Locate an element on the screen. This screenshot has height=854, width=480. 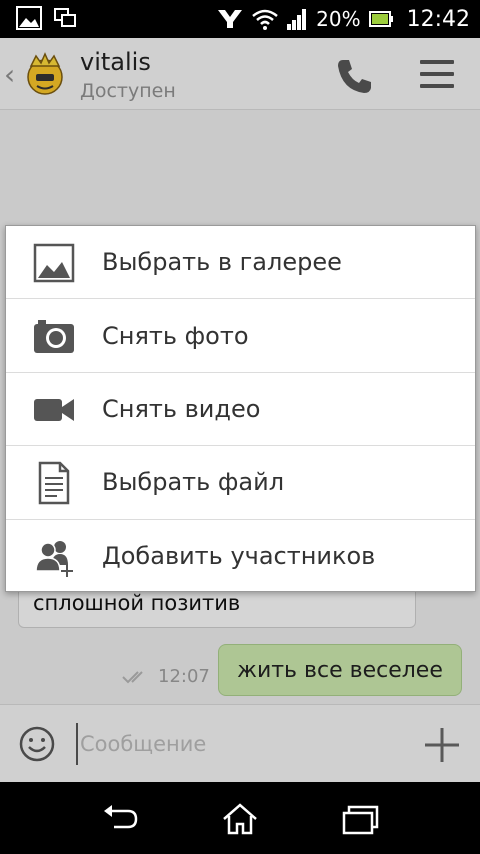
menu-item-gallery: Выбрать в галерее is located at coordinates (240, 263).